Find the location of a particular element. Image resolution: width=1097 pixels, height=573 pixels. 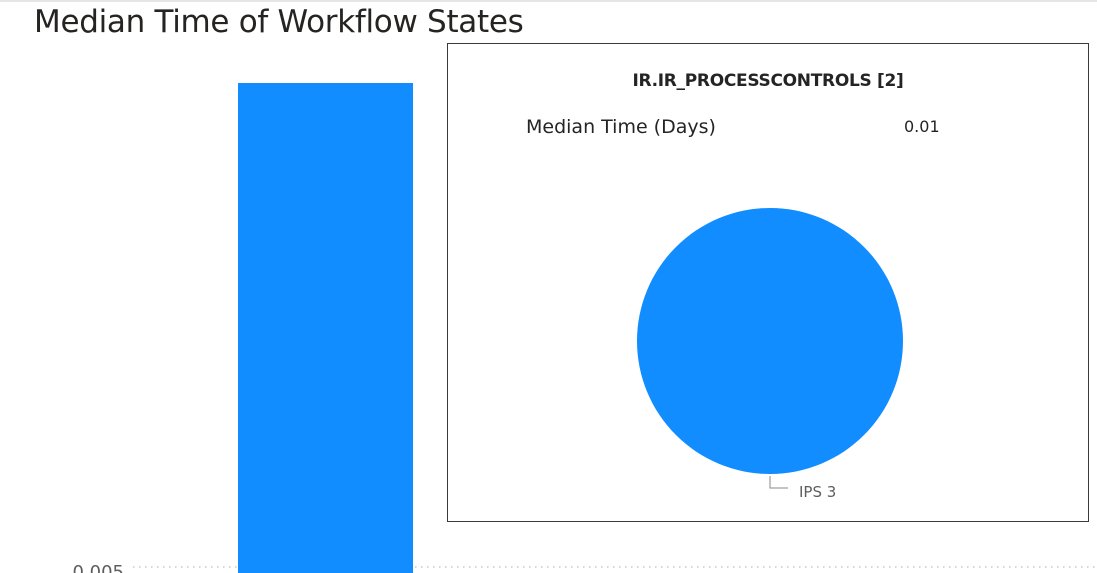

pie-chart: IPS 3 is located at coordinates (770, 354).